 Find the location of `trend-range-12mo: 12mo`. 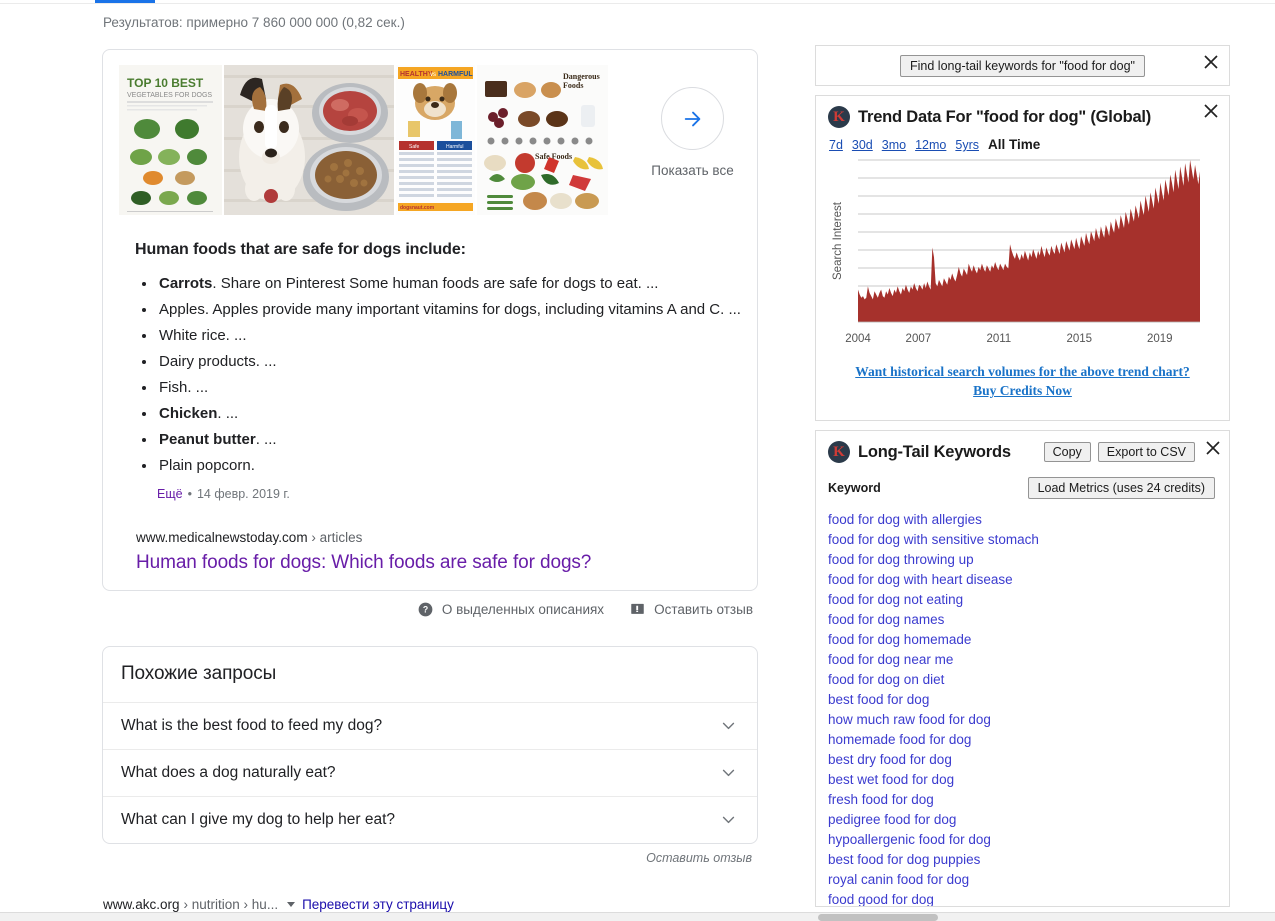

trend-range-12mo: 12mo is located at coordinates (930, 145).